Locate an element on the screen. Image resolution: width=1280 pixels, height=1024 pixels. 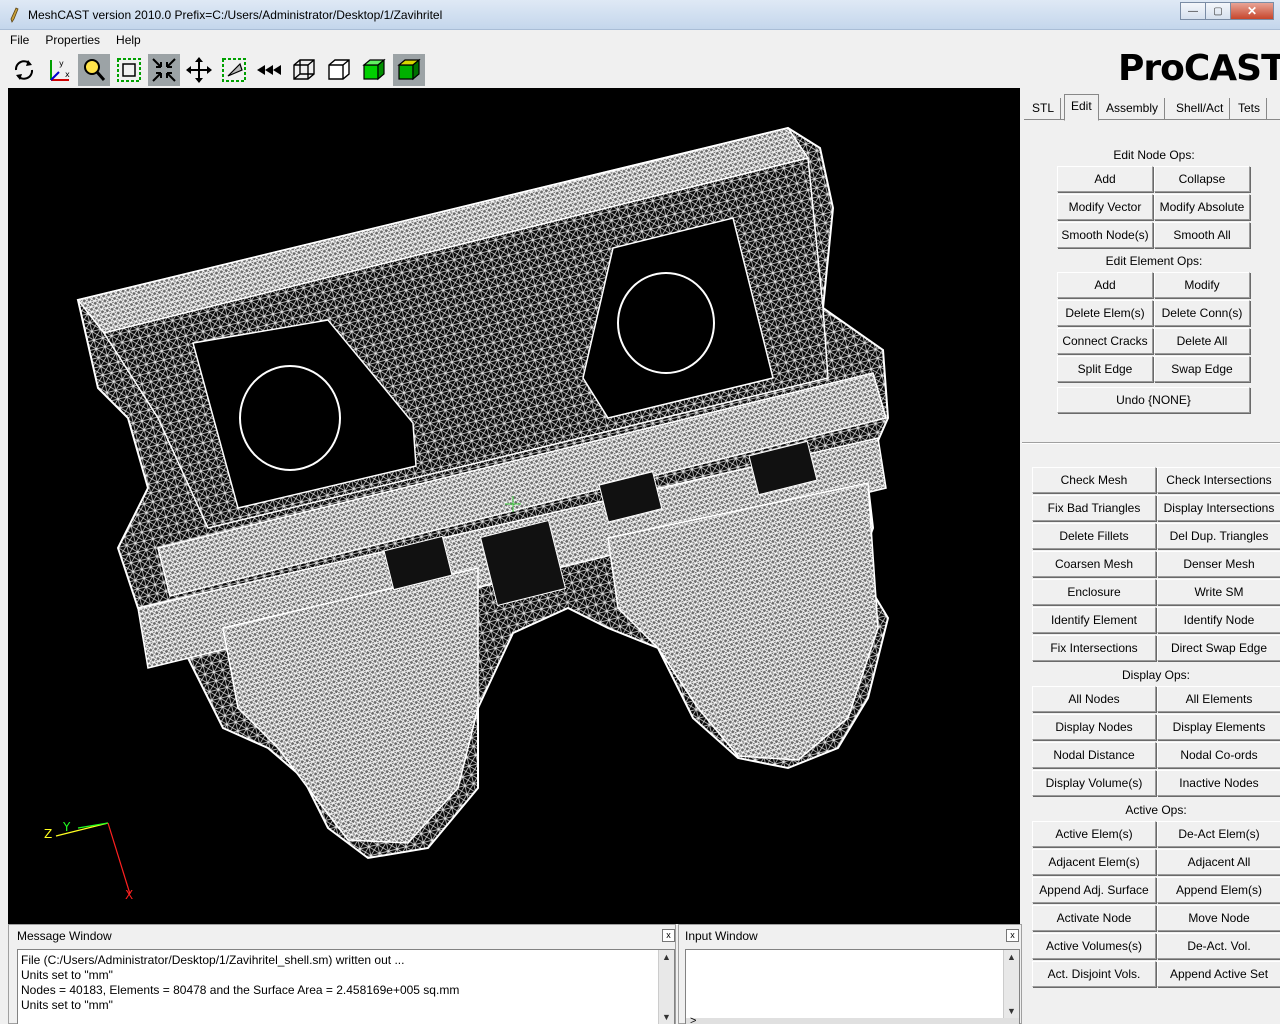
shaded-cube-tool is located at coordinates (374, 70).